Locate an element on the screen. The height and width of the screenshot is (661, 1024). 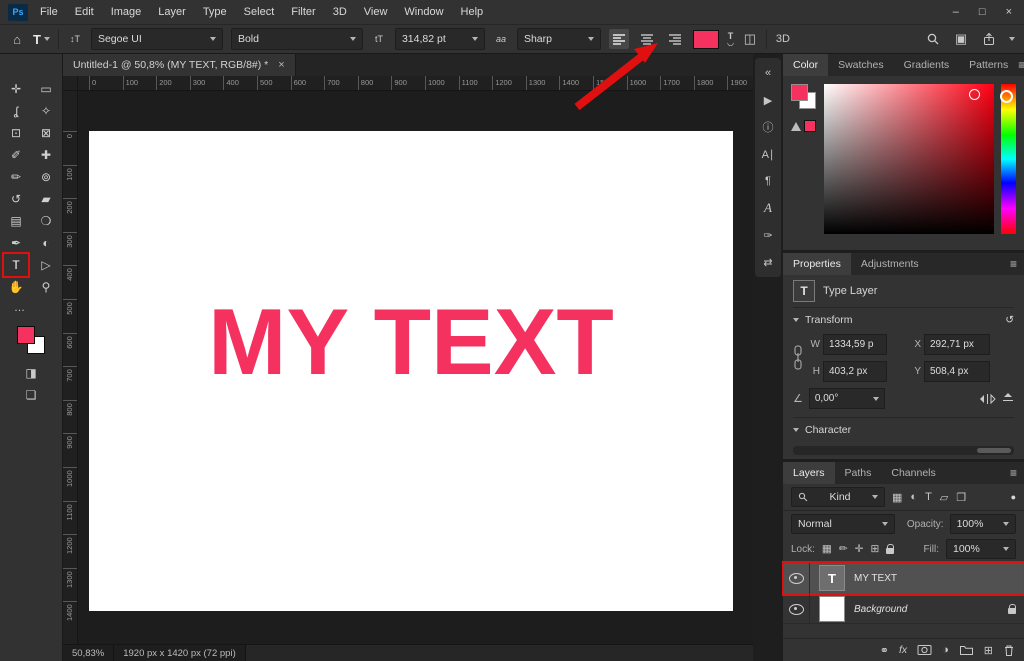
3d-button: 3D is located at coordinates (783, 39).